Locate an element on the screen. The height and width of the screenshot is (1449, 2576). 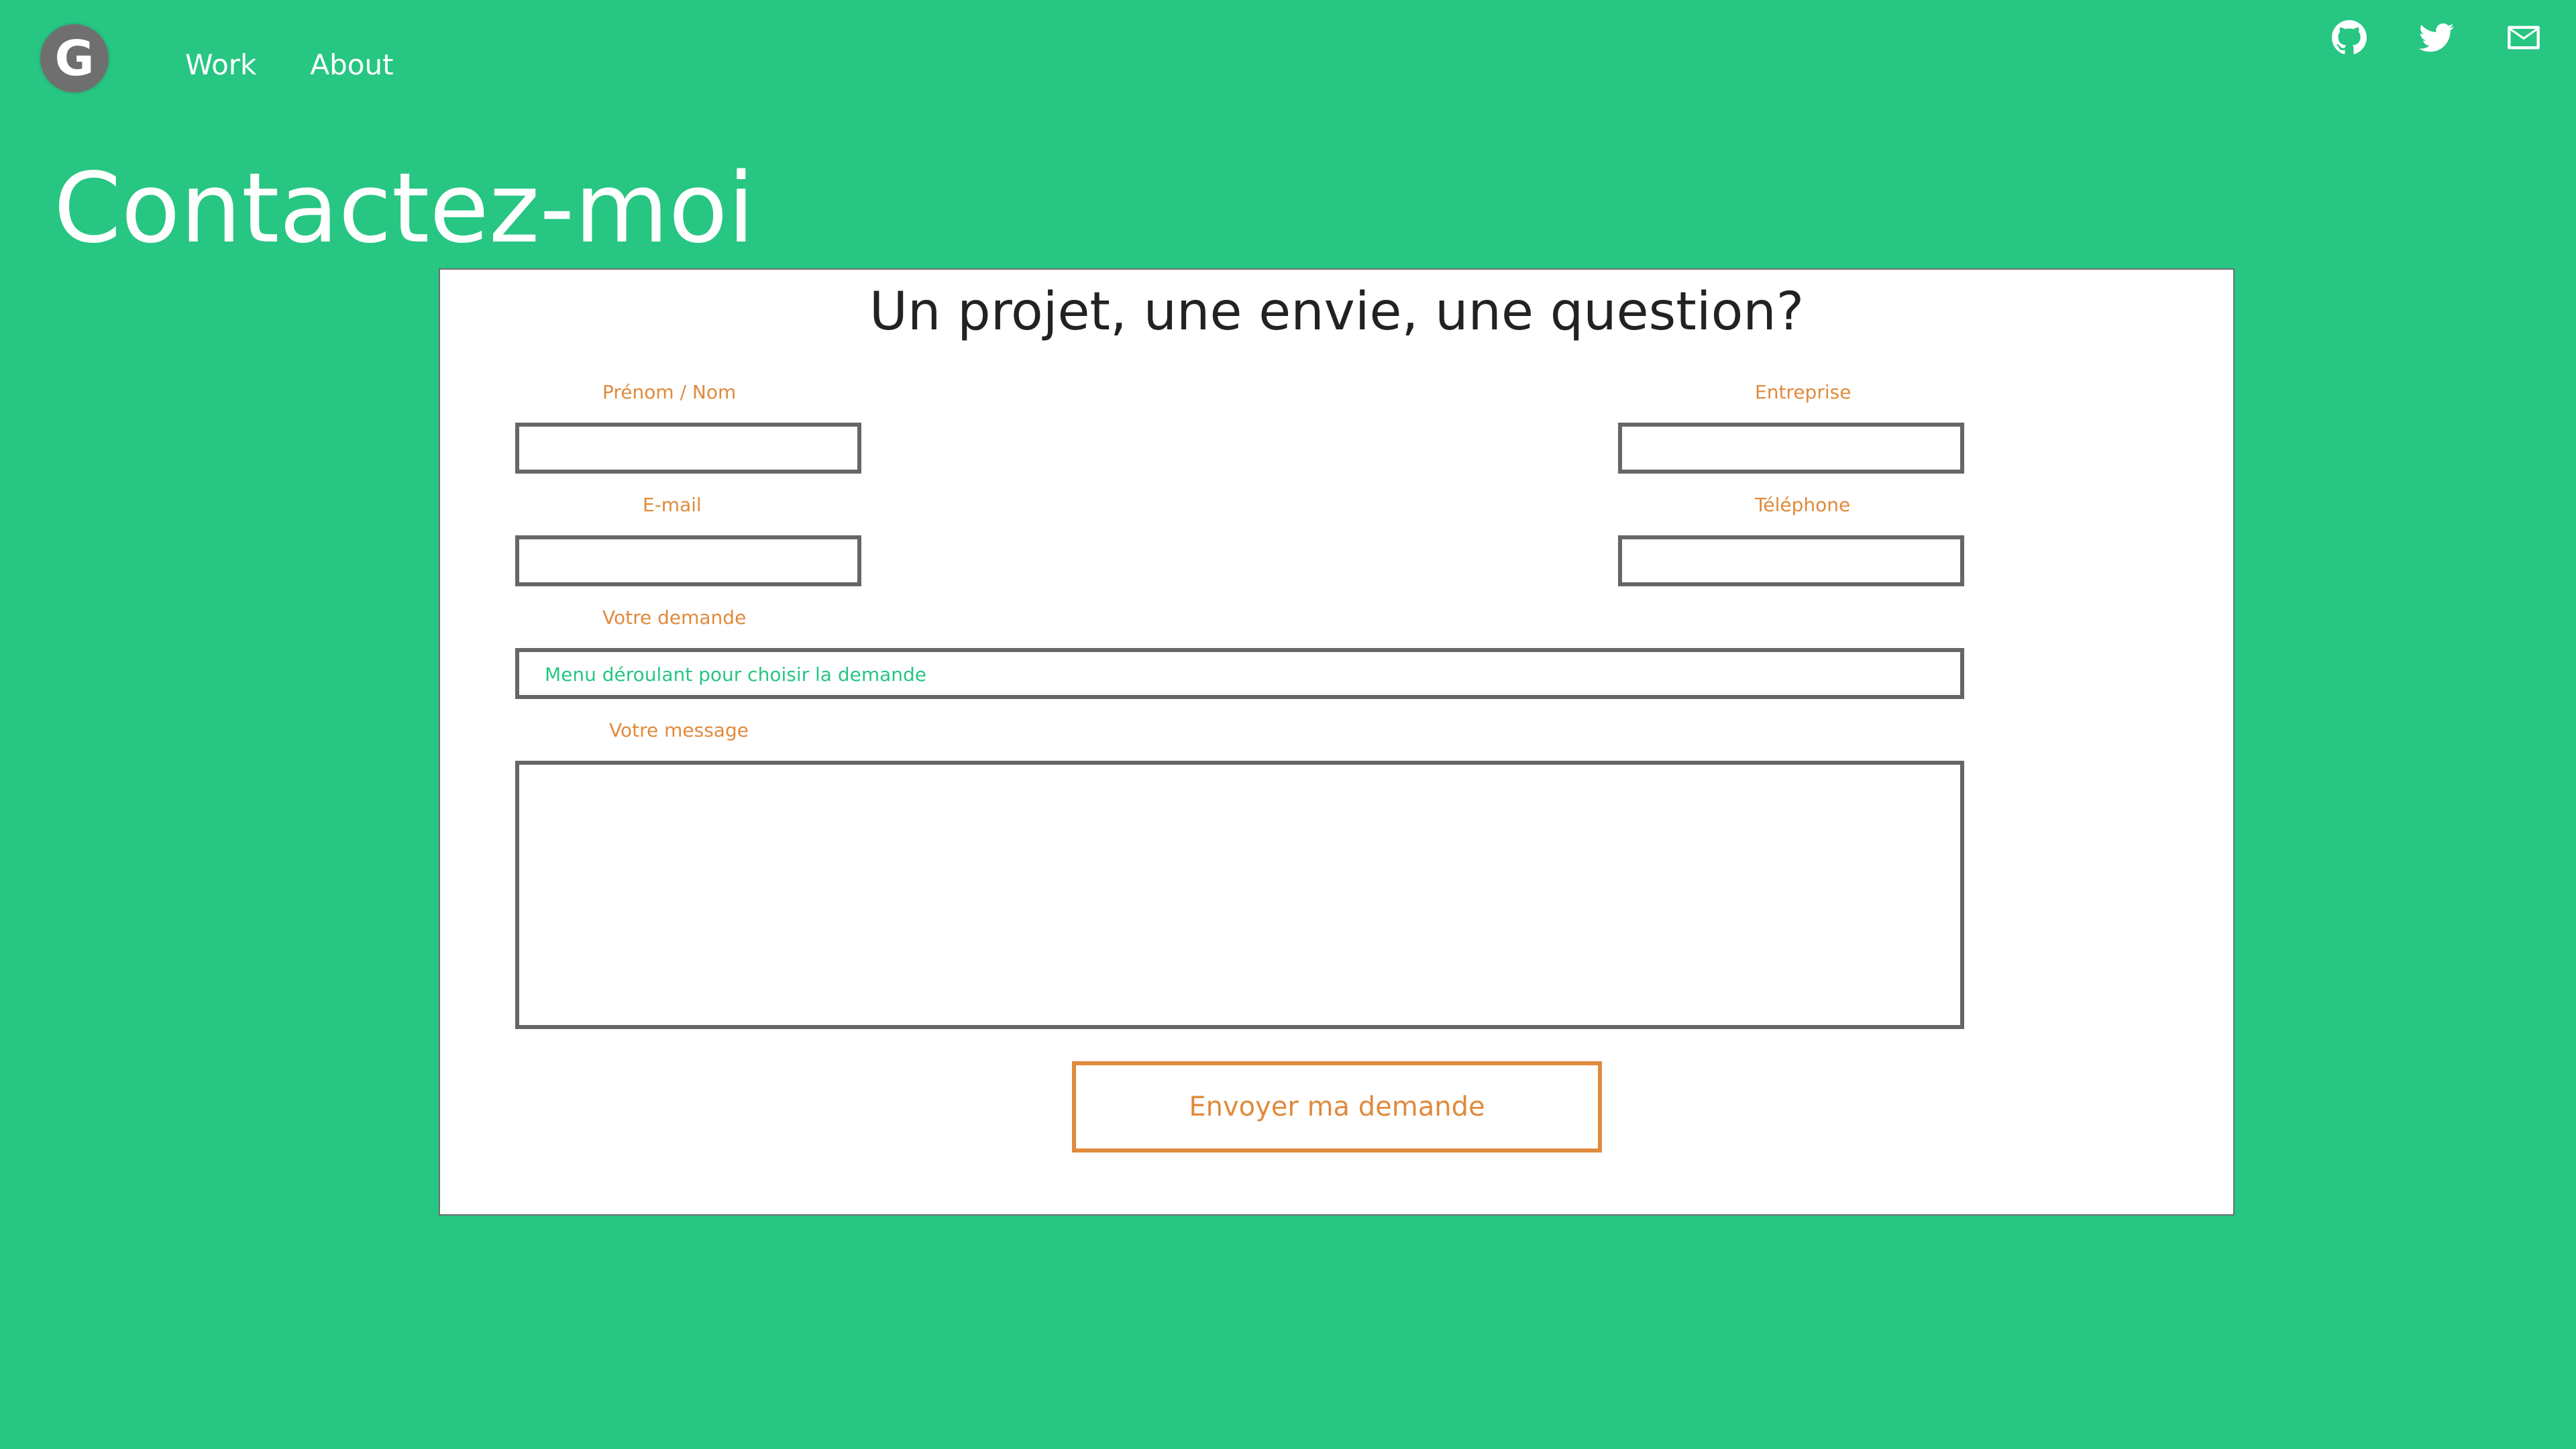
logo-letter: G is located at coordinates (74, 58).